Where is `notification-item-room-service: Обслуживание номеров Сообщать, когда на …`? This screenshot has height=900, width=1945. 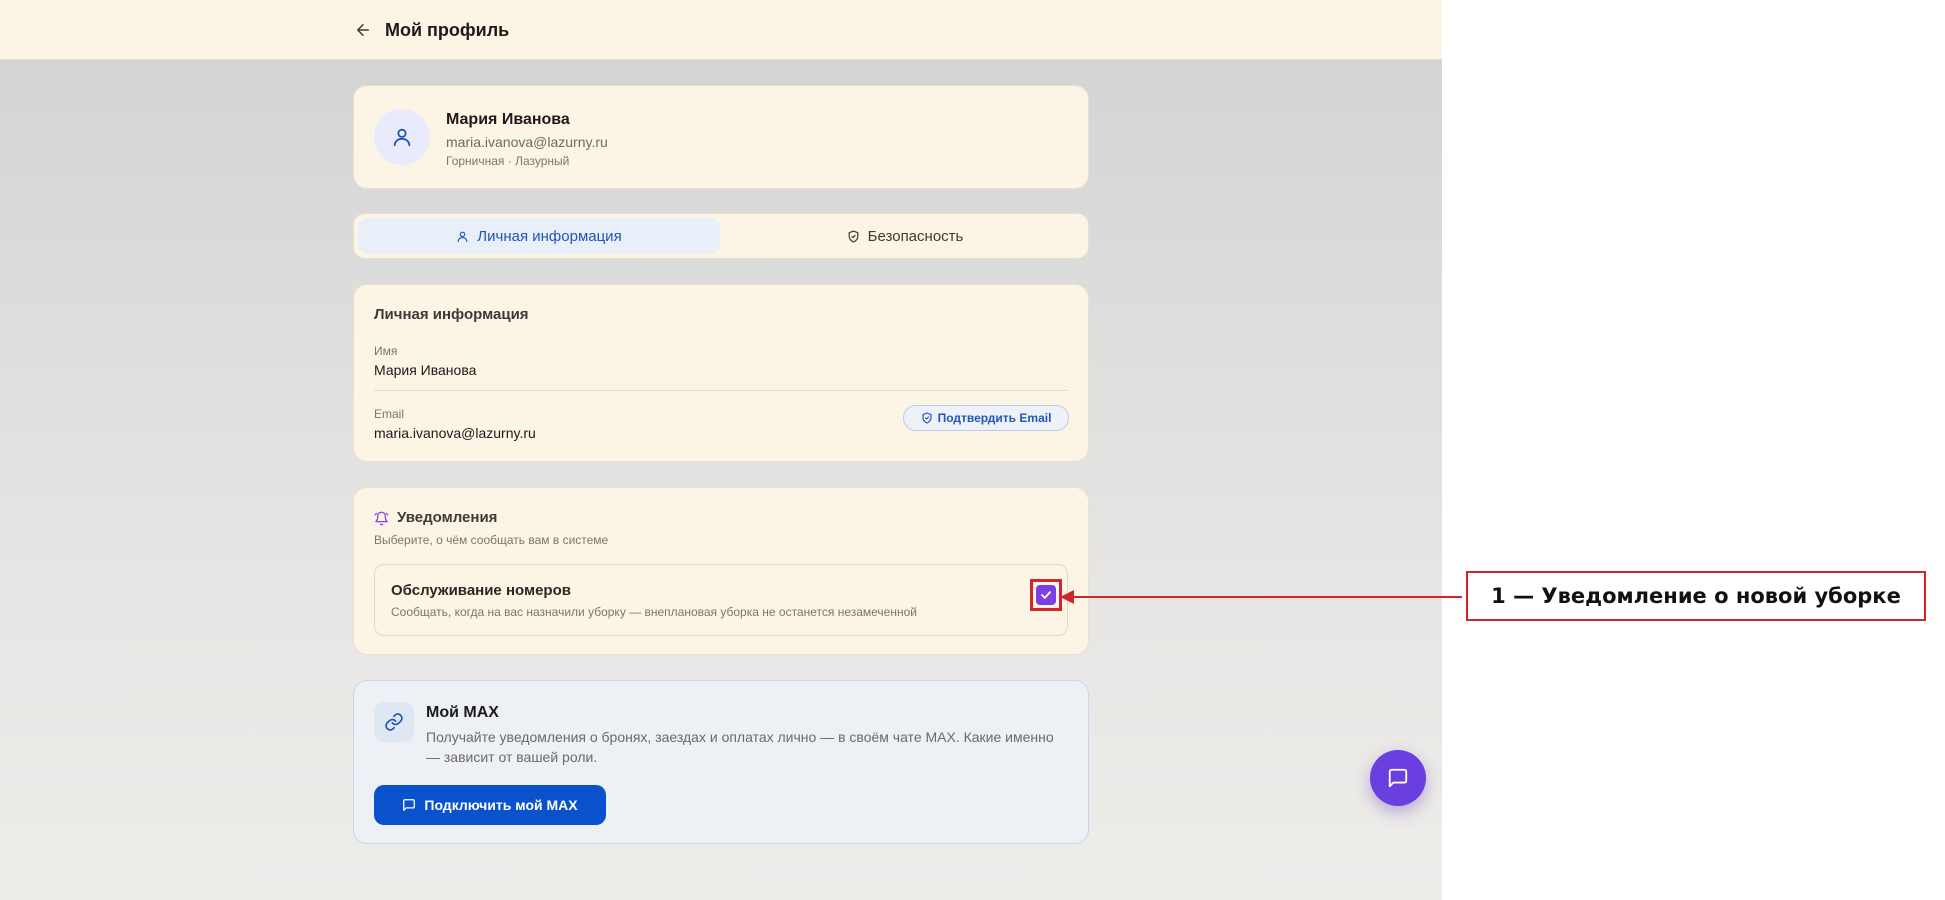 notification-item-room-service: Обслуживание номеров Сообщать, когда на … is located at coordinates (721, 600).